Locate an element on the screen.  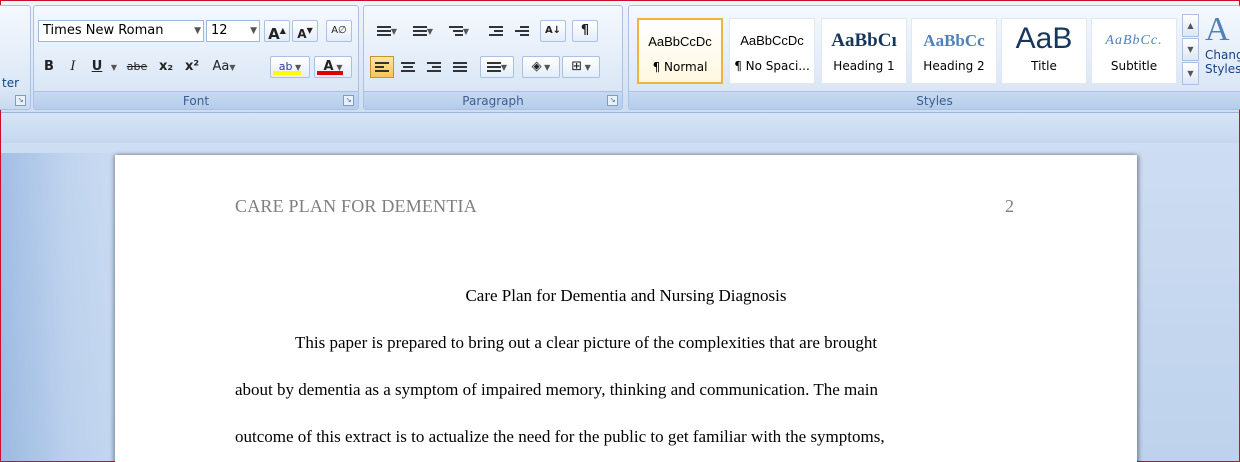
italic-icon: I is located at coordinates (73, 66).